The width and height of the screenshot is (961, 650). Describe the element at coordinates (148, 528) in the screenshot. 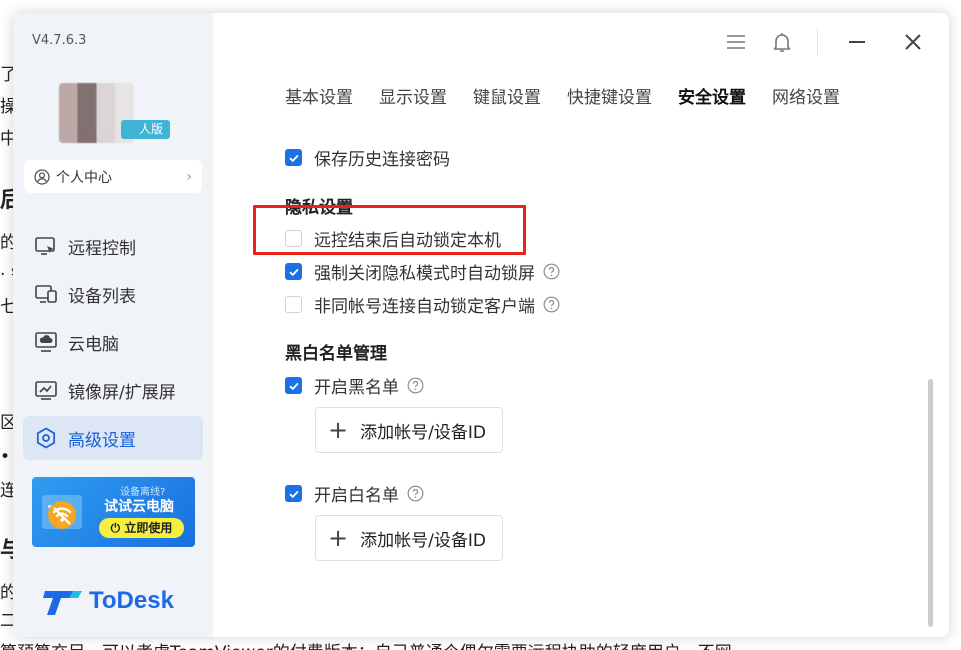

I see `use-now-label: 立即使用` at that location.